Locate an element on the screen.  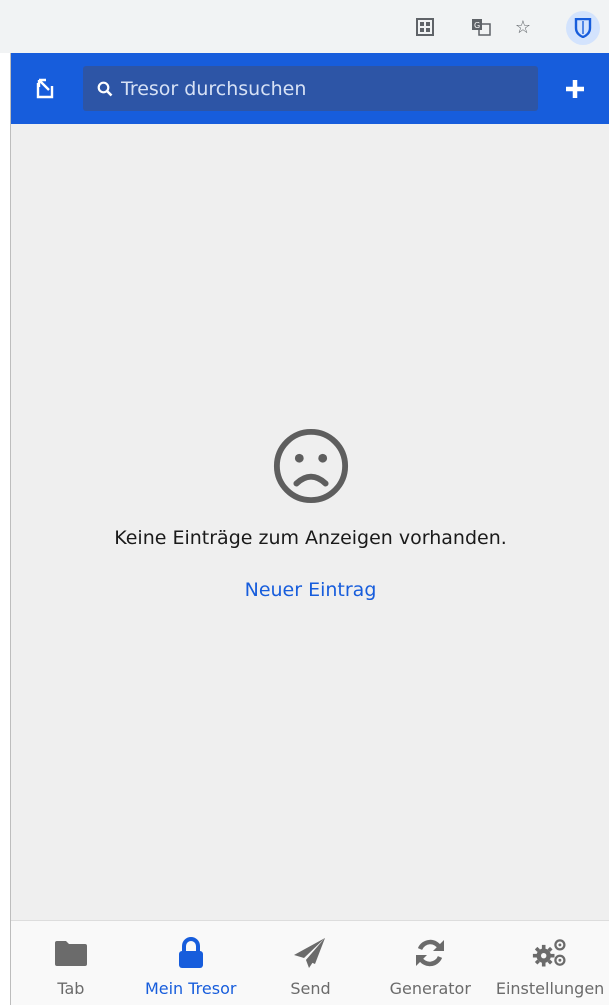
tab-tab: Tab is located at coordinates (71, 963).